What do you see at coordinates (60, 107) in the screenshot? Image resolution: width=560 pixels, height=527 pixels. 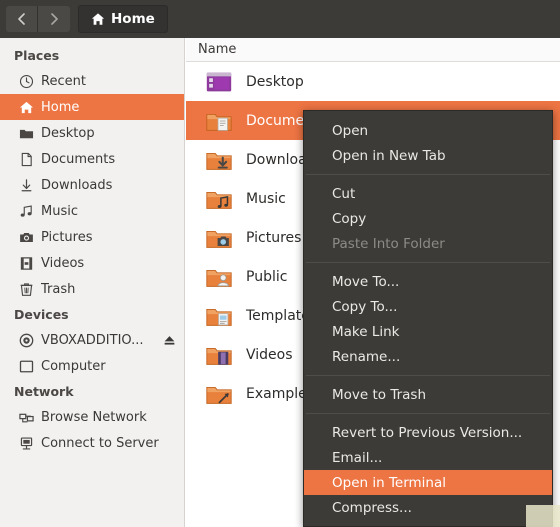 I see `sidebar-item-label: Home` at bounding box center [60, 107].